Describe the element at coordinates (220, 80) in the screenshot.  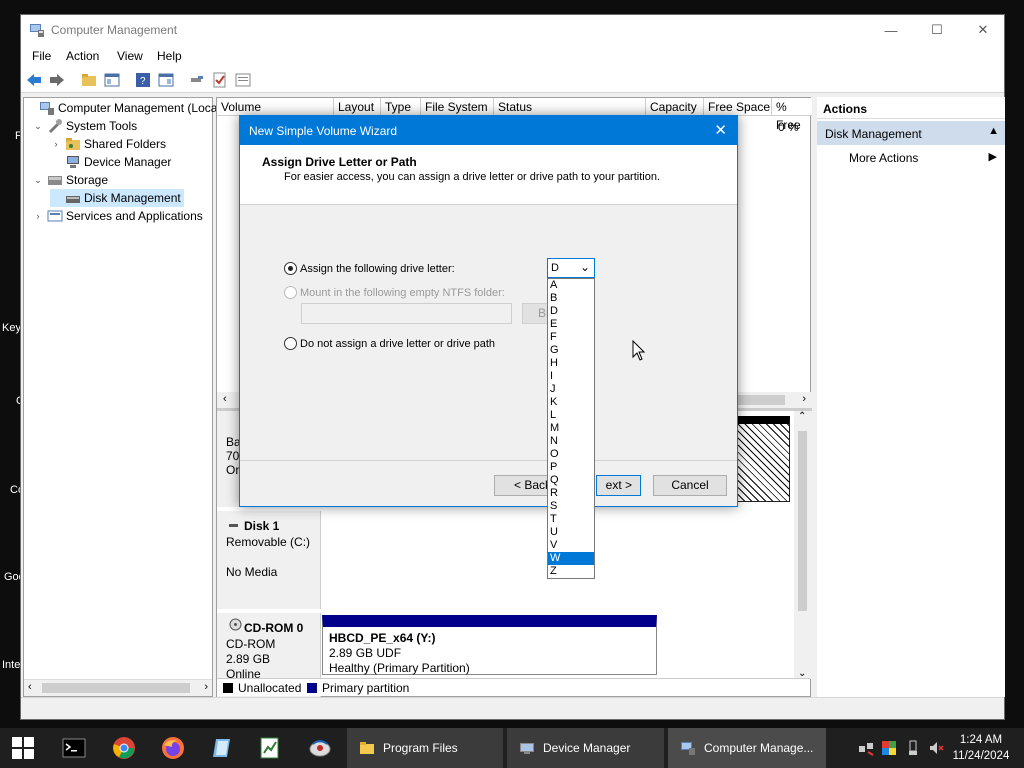
I see `checklist-icon` at that location.